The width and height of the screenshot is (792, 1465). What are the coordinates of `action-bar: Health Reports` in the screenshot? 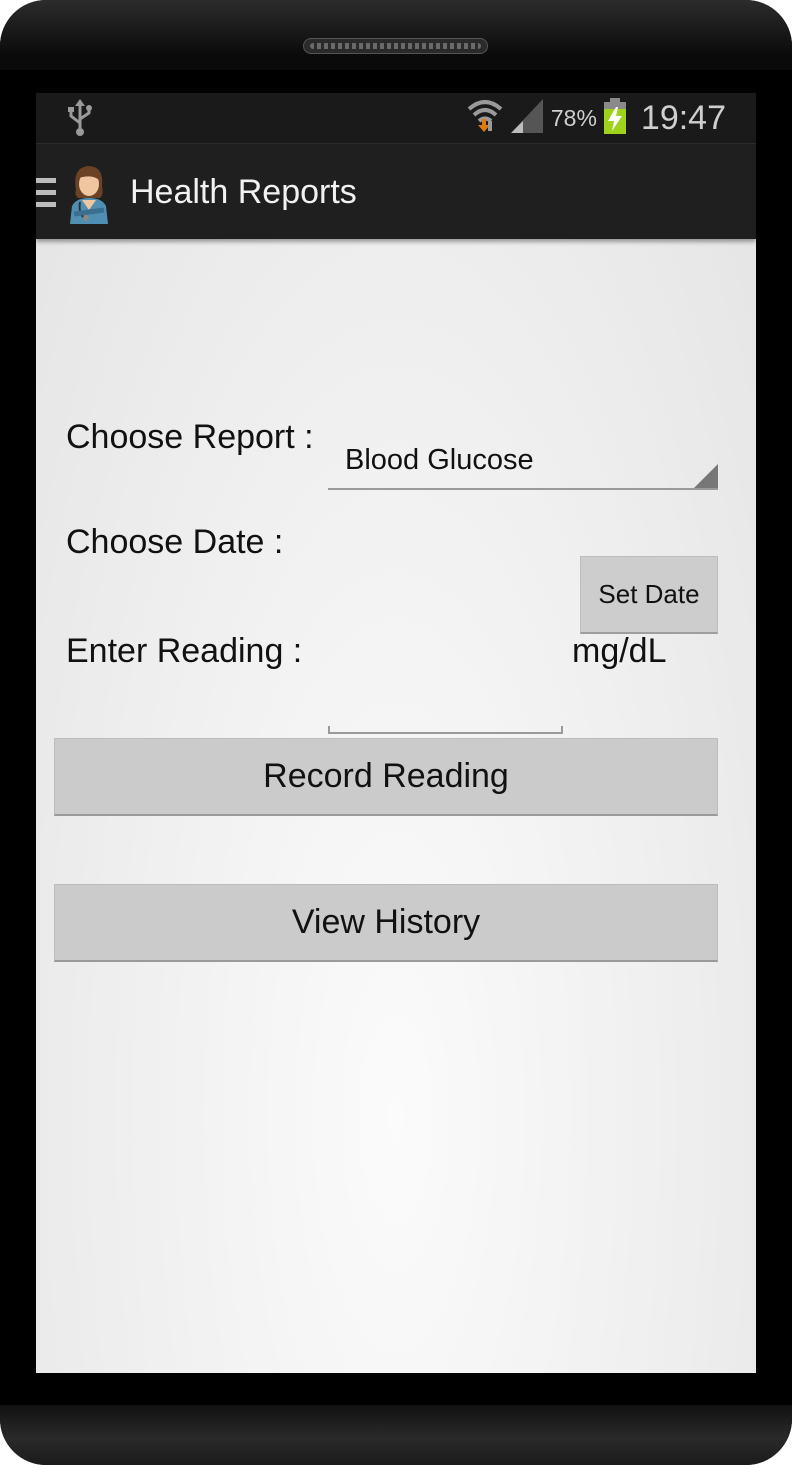 It's located at (396, 191).